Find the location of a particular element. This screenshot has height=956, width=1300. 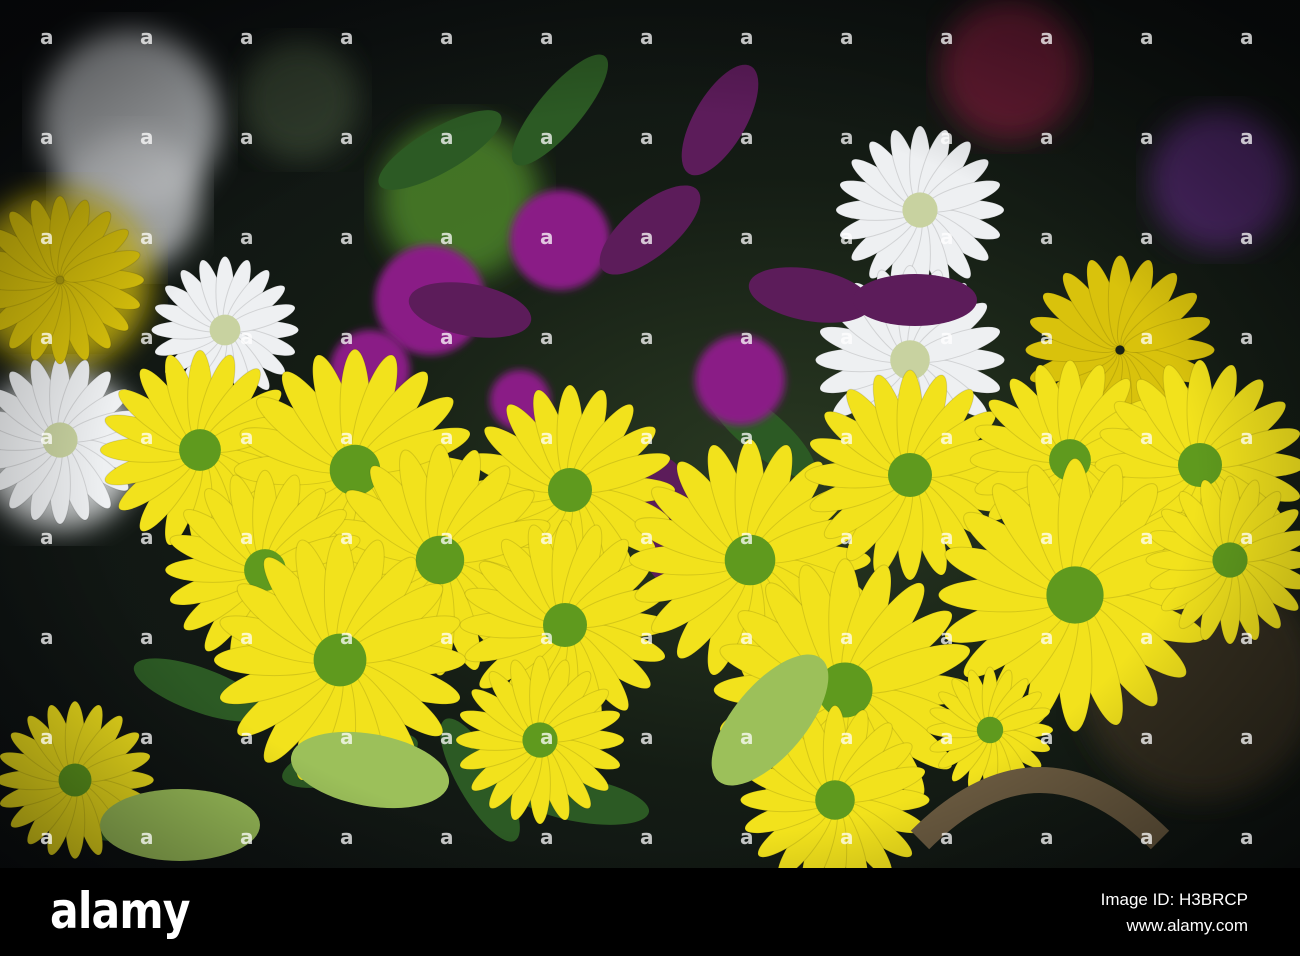

footer-bar: alamy Image ID: H3BRCP www.alamy.com is located at coordinates (650, 912).